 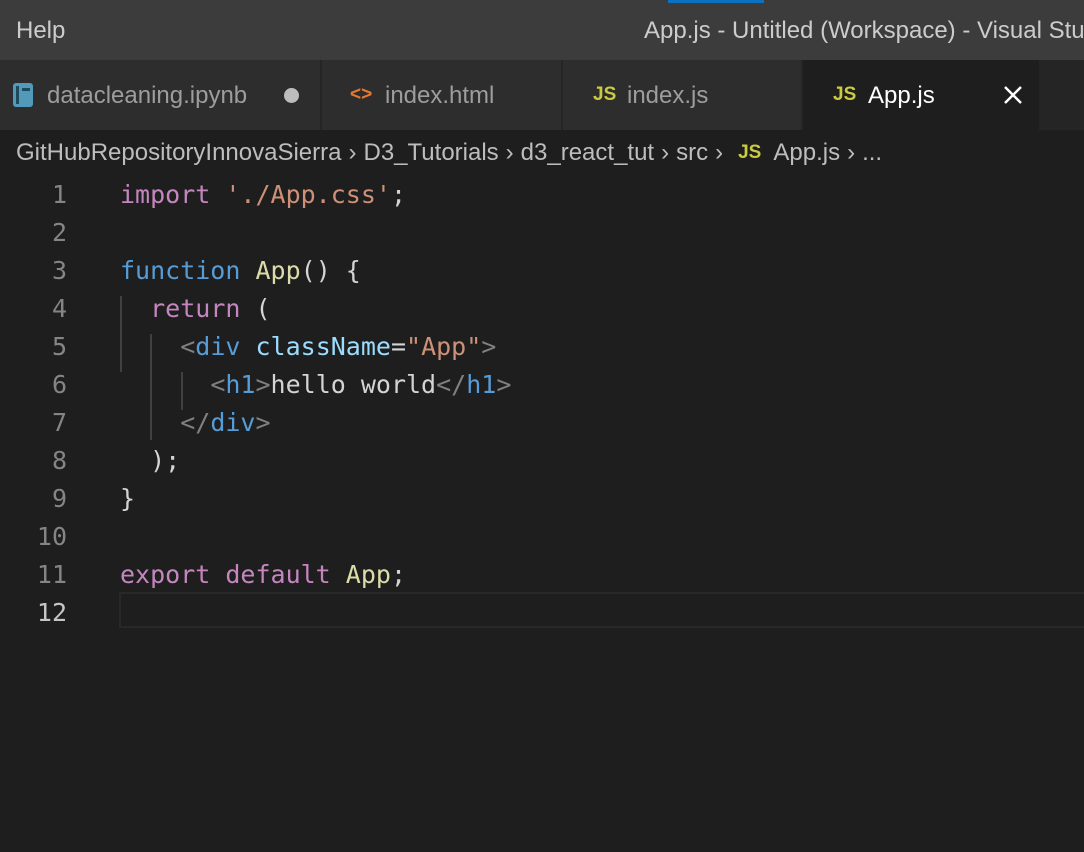 I want to click on line-number: 4, so click(x=59, y=308).